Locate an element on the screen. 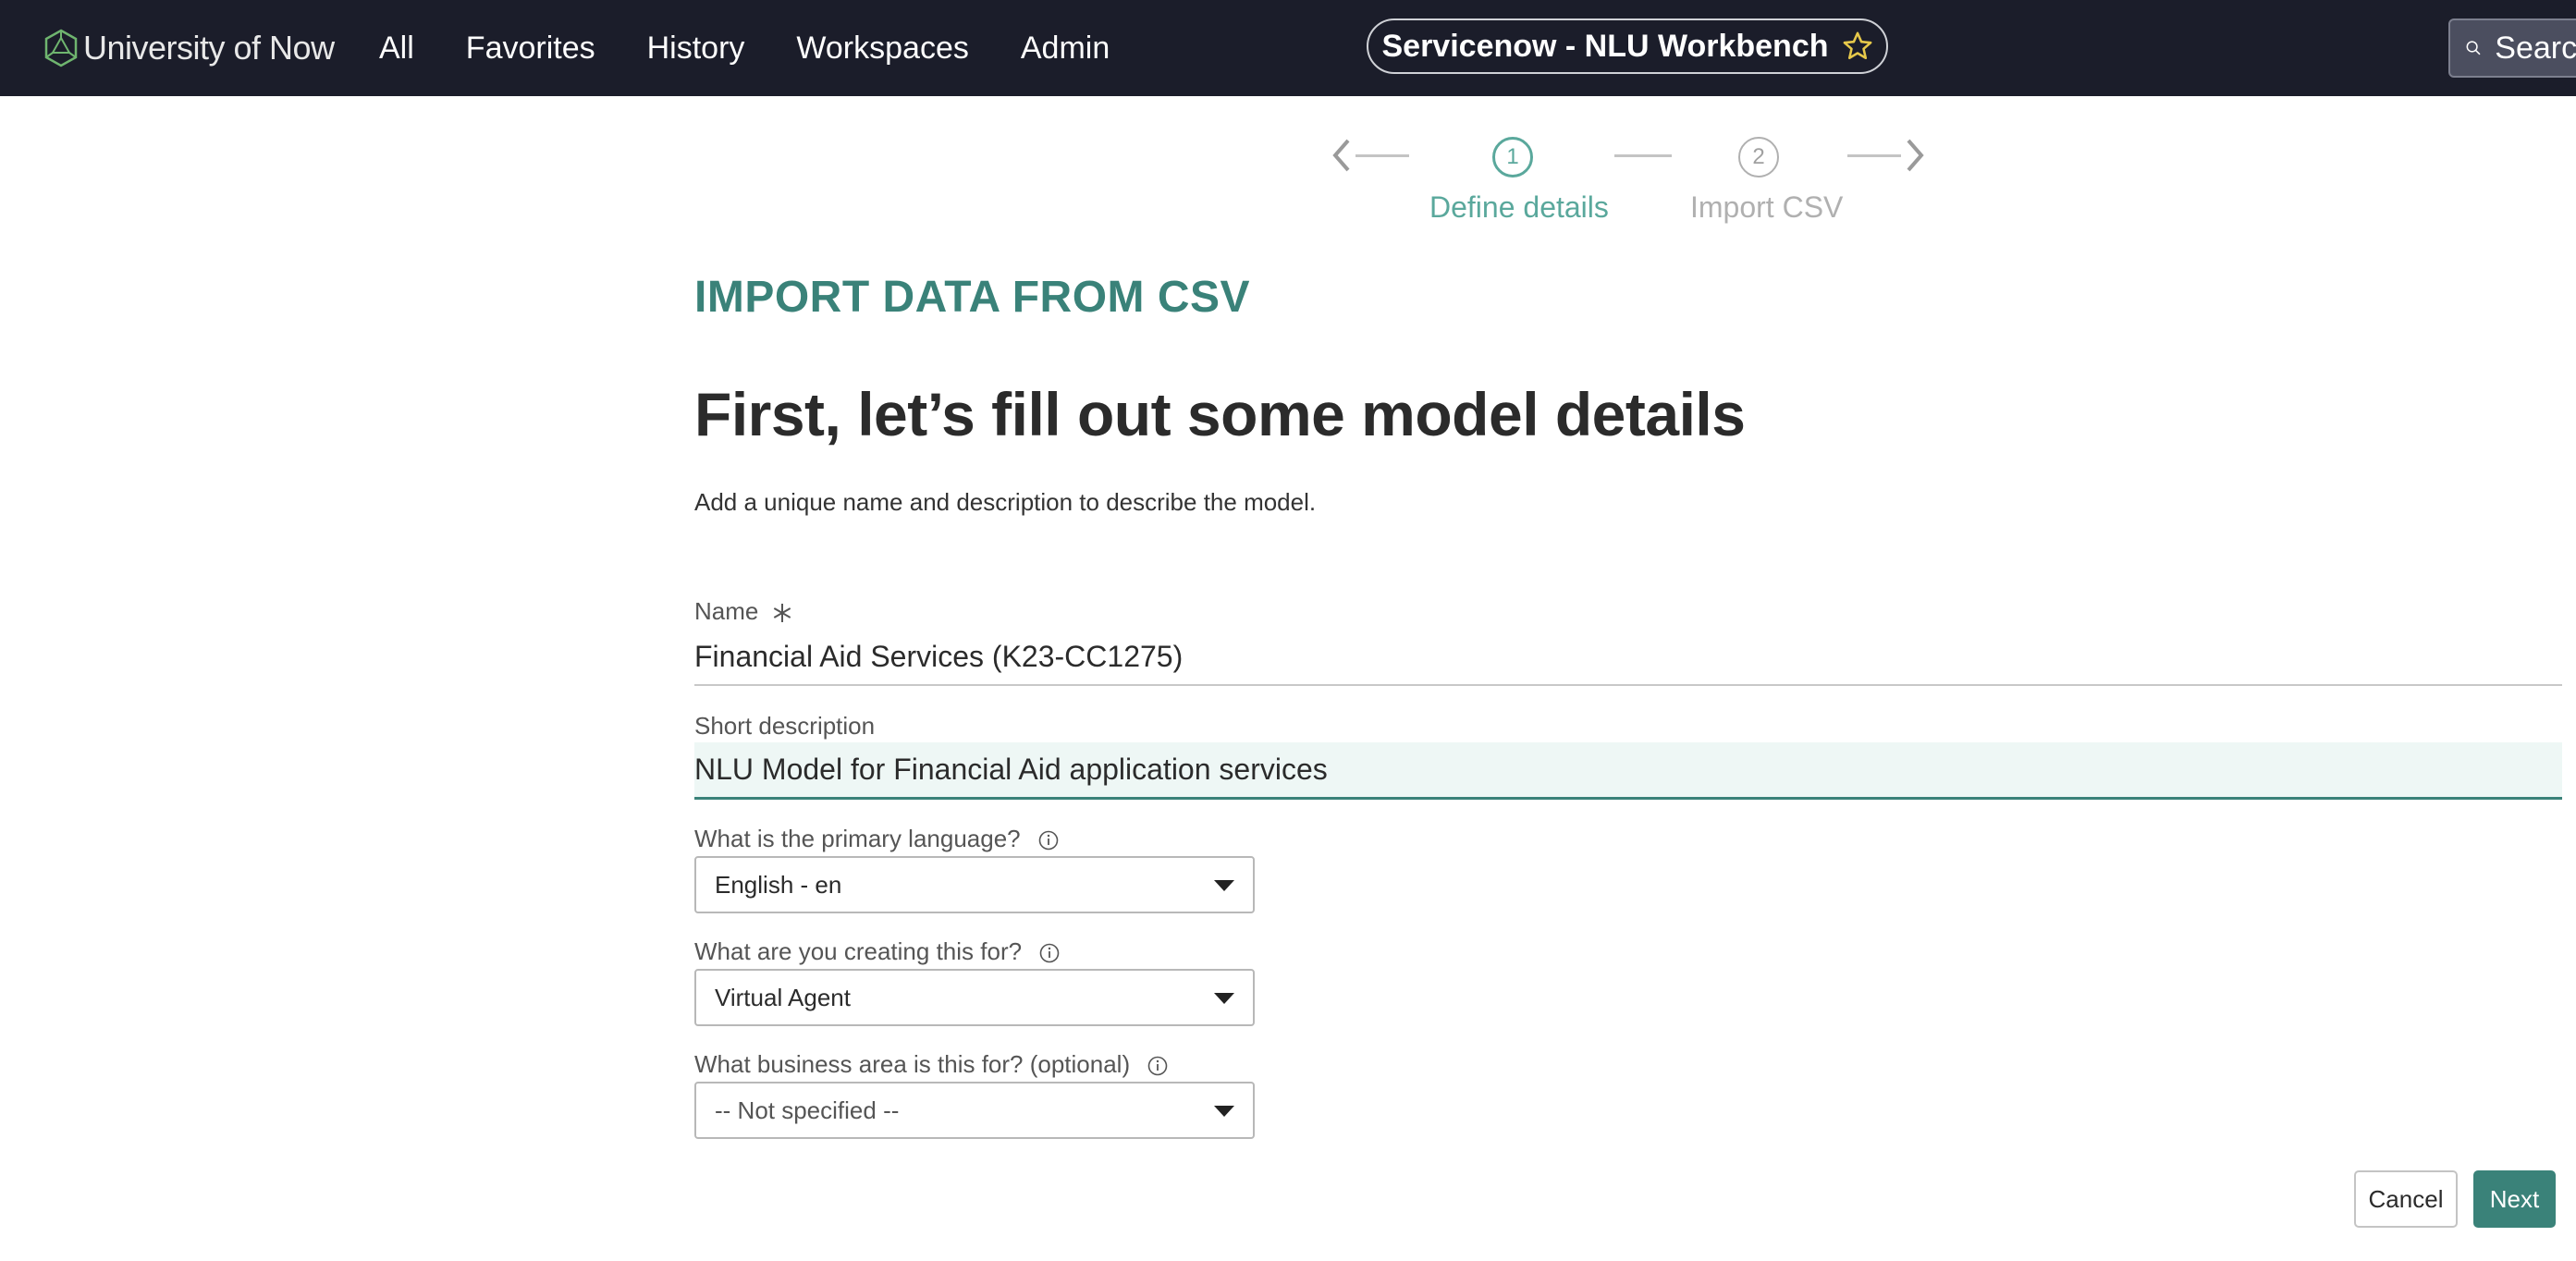 Image resolution: width=2576 pixels, height=1261 pixels. chevron-left-icon is located at coordinates (1341, 155).